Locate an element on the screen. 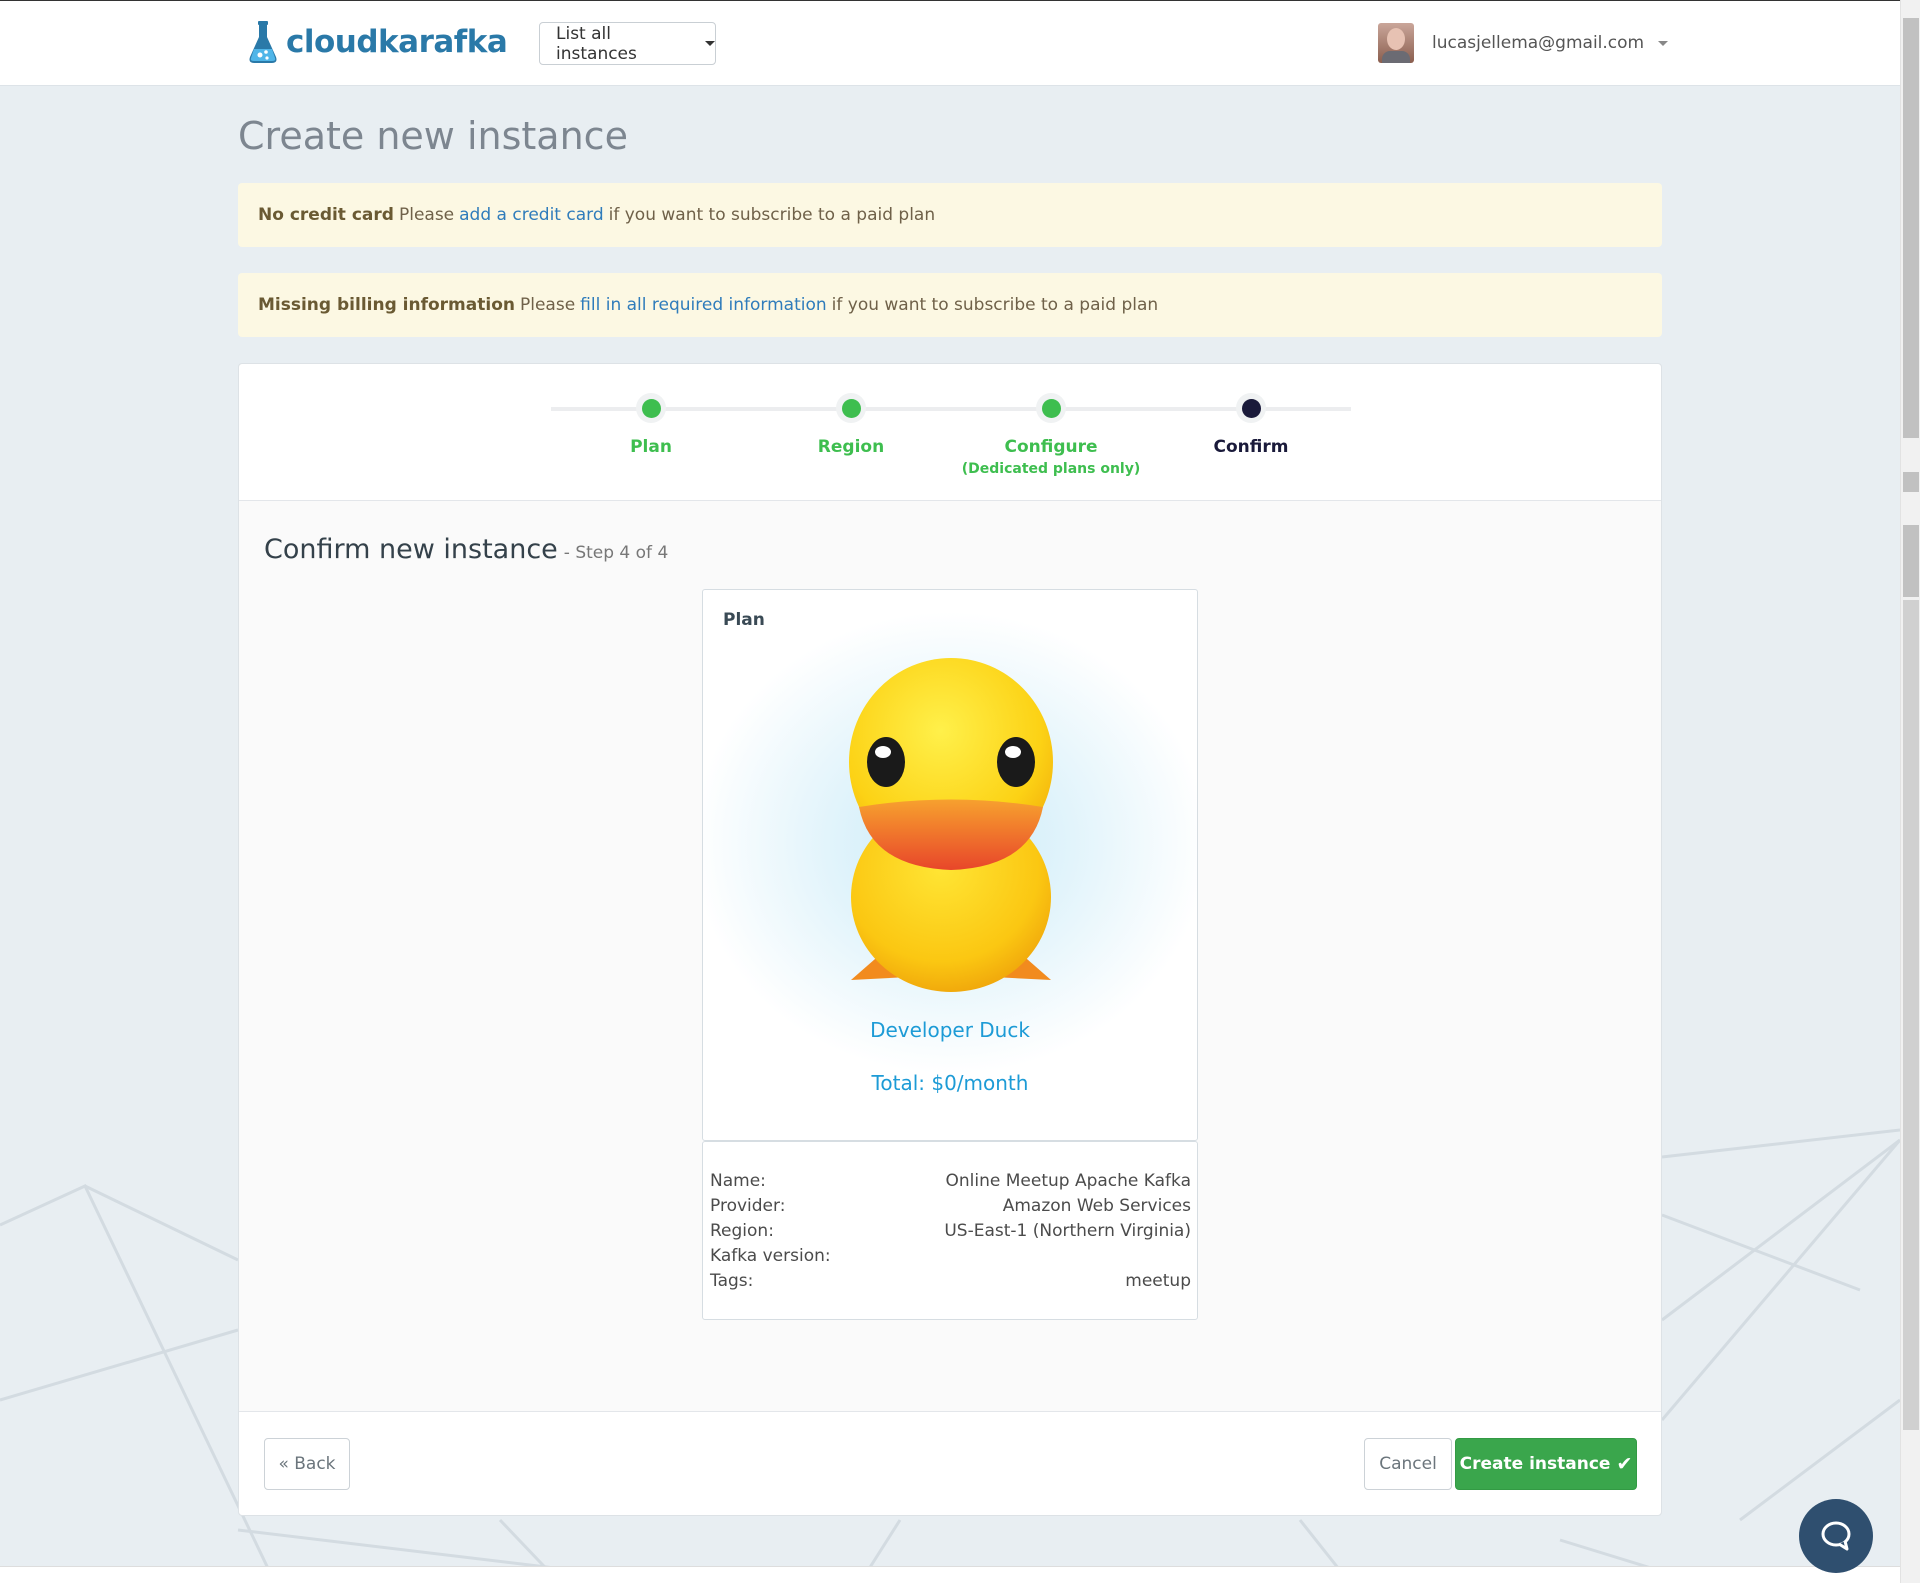  create-instance-label: Create instance is located at coordinates (1535, 1464).